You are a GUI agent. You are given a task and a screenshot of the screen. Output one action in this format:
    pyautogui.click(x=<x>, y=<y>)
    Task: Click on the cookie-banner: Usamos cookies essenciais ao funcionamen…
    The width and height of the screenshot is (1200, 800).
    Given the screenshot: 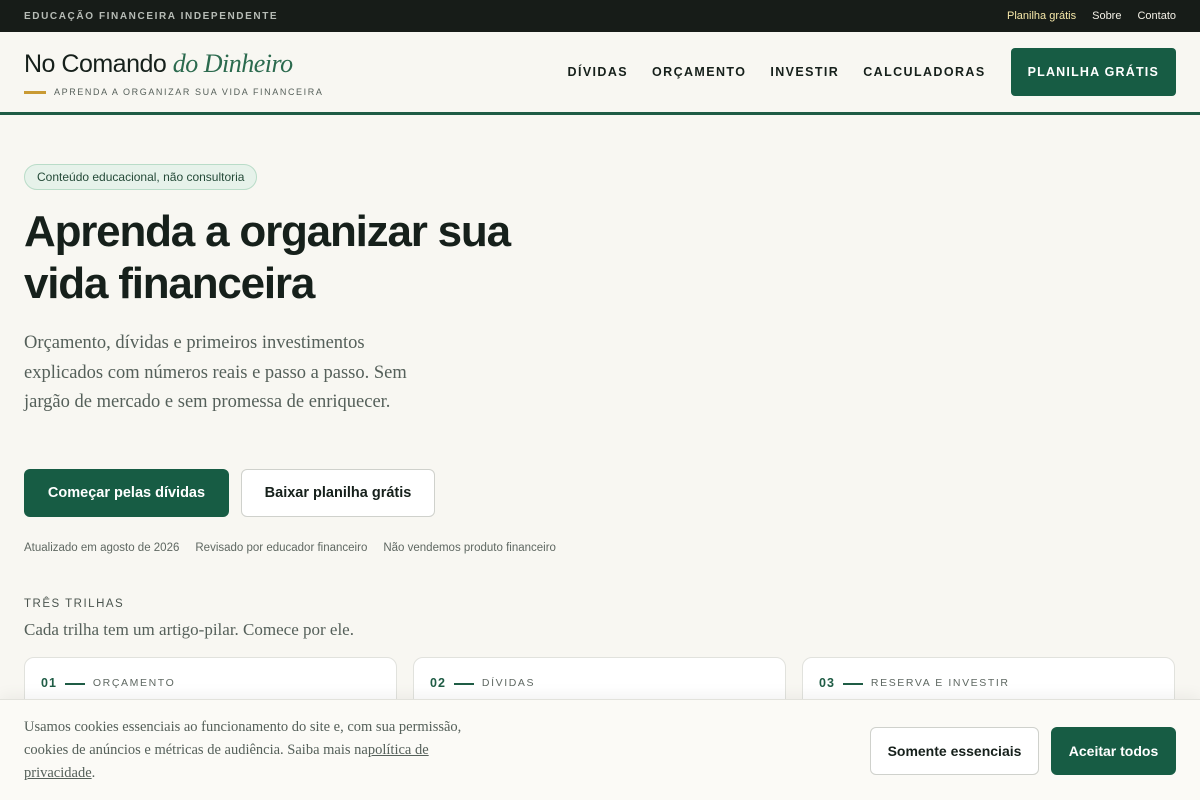 What is the action you would take?
    pyautogui.click(x=600, y=749)
    